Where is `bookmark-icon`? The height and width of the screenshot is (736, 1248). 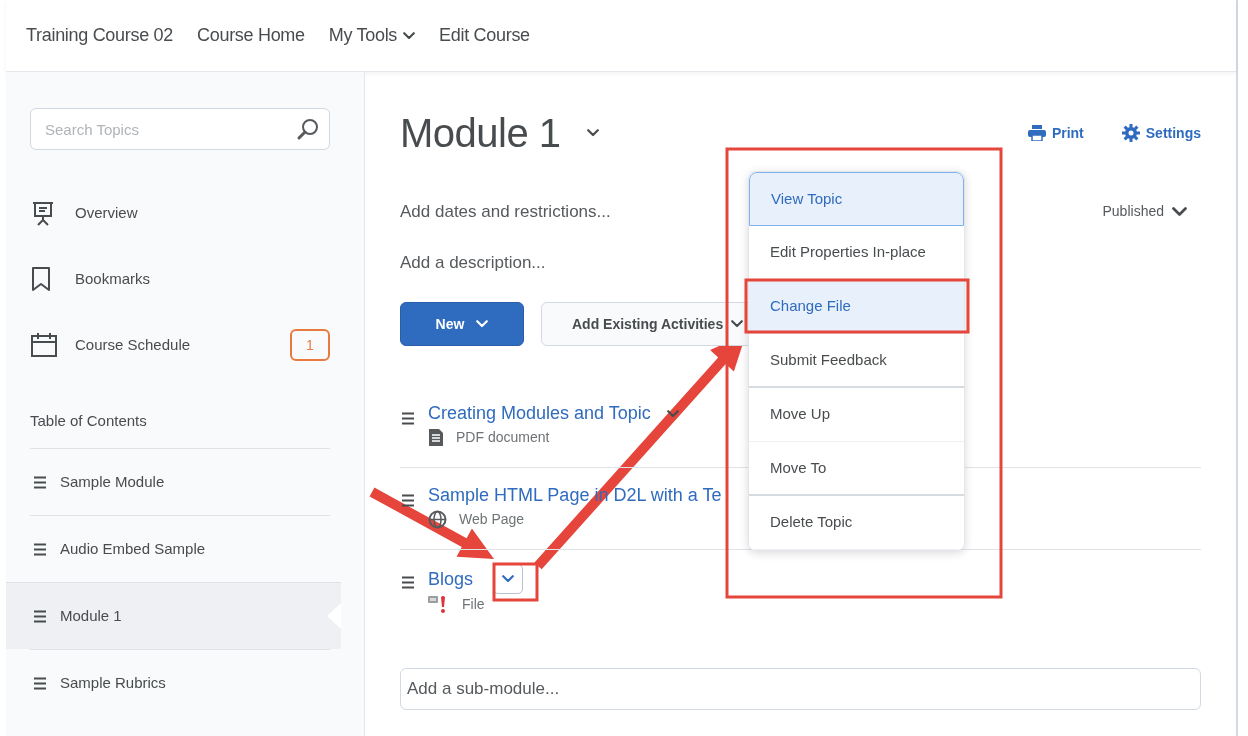
bookmark-icon is located at coordinates (41, 279).